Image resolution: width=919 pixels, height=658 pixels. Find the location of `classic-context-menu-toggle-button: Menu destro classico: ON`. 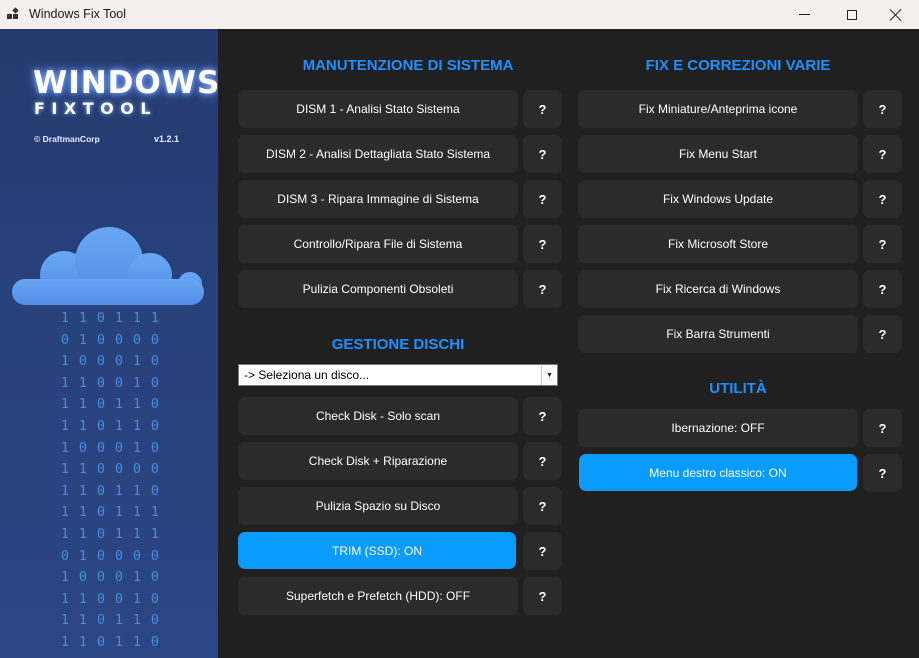

classic-context-menu-toggle-button: Menu destro classico: ON is located at coordinates (718, 472).